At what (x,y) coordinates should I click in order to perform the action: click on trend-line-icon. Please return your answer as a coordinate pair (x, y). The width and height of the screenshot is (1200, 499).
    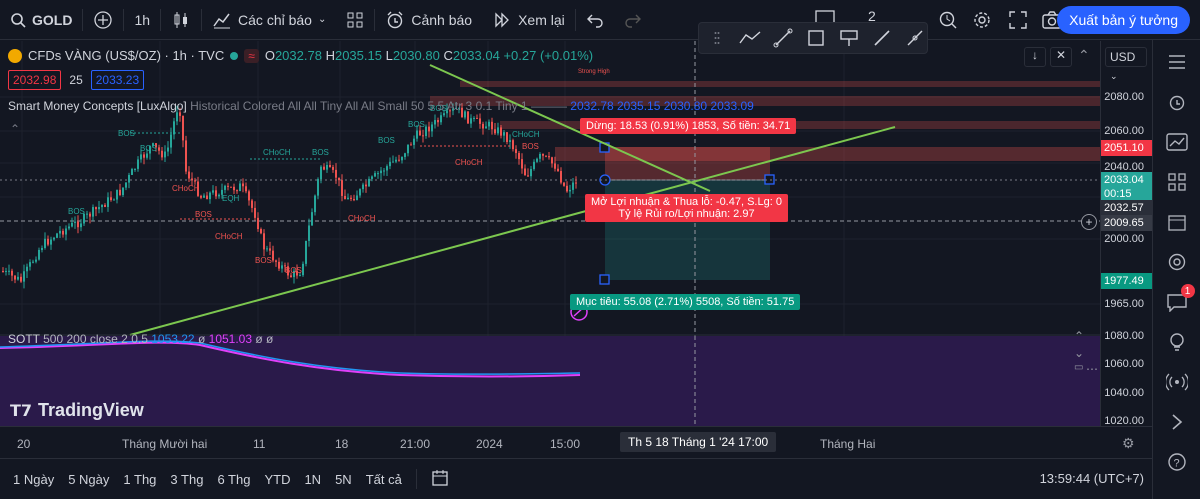
    Looking at the image, I should click on (782, 38).